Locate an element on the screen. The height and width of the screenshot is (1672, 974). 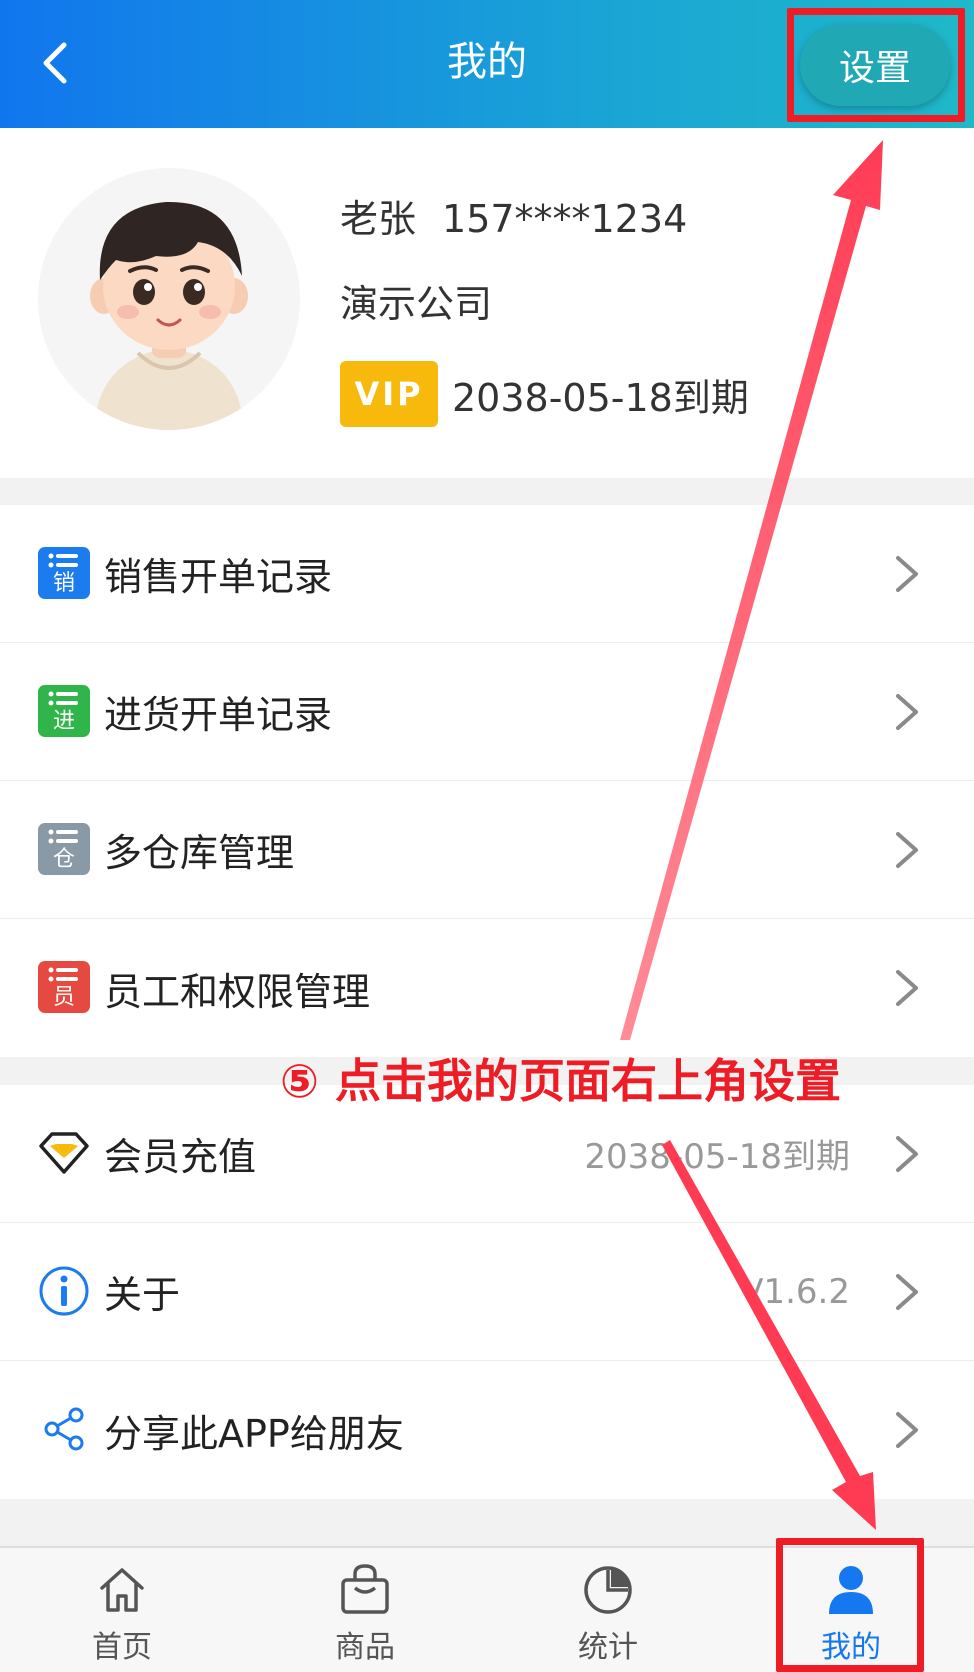
staff-list-icon: 员 is located at coordinates (64, 987).